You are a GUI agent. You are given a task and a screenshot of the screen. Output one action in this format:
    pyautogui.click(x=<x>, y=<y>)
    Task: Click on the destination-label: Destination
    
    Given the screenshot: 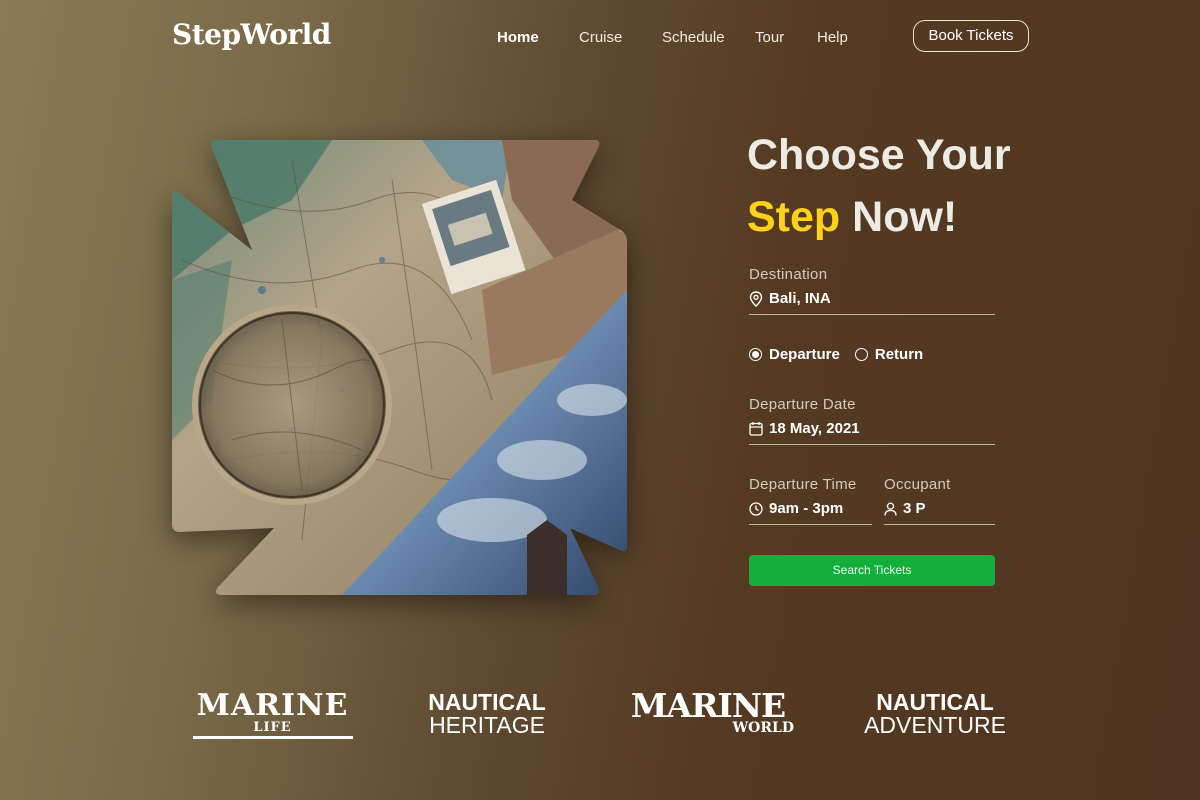 What is the action you would take?
    pyautogui.click(x=788, y=274)
    